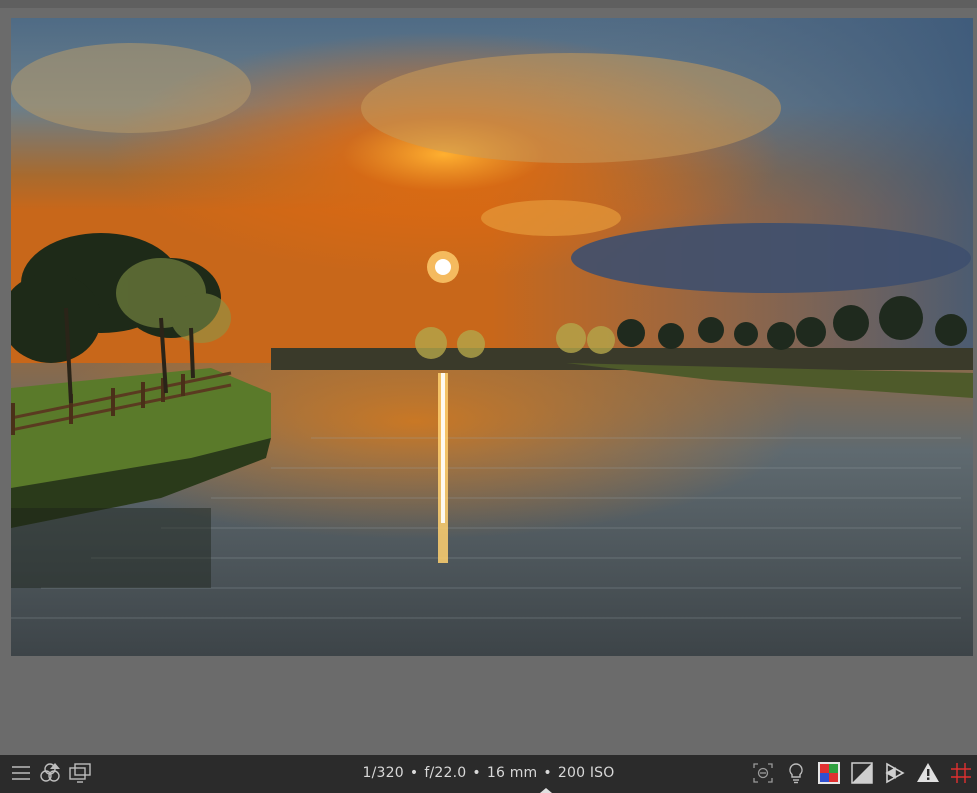 This screenshot has height=793, width=977. What do you see at coordinates (895, 773) in the screenshot?
I see `softproof-icon` at bounding box center [895, 773].